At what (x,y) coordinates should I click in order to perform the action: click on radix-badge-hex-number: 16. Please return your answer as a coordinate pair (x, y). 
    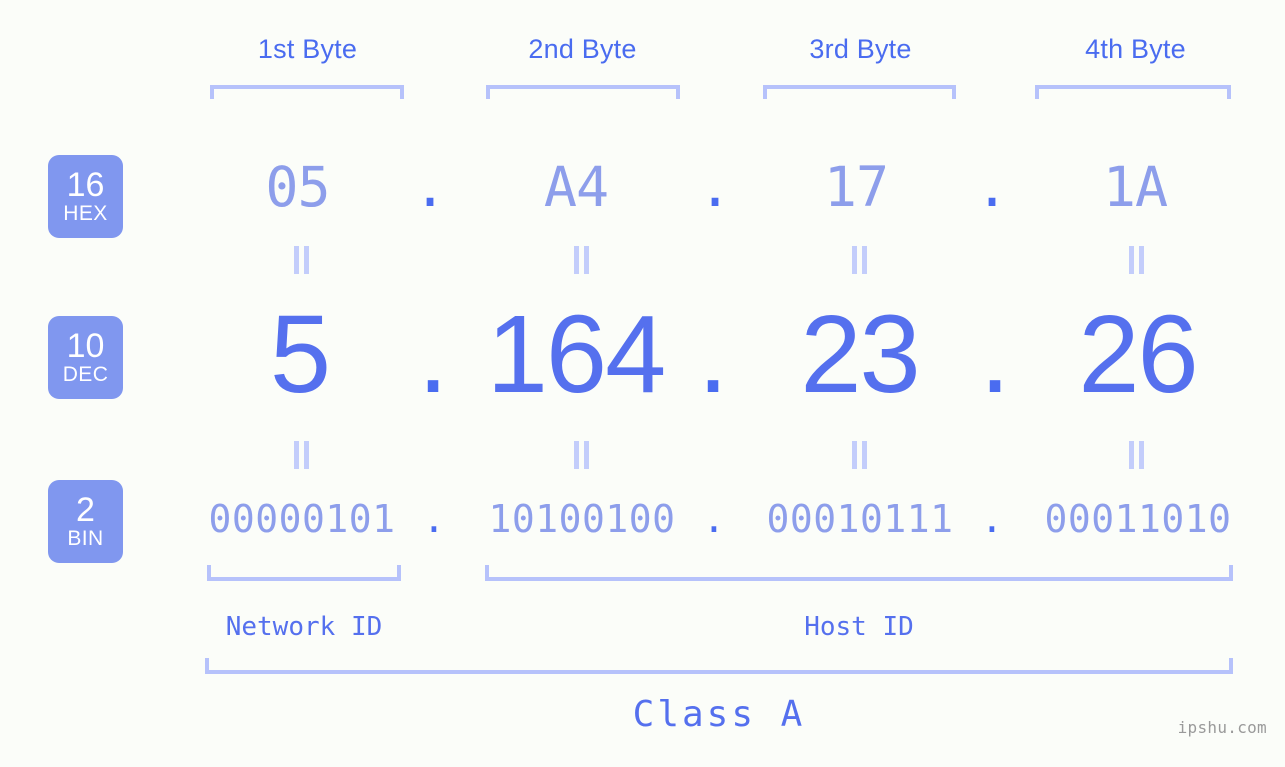
    Looking at the image, I should click on (85, 184).